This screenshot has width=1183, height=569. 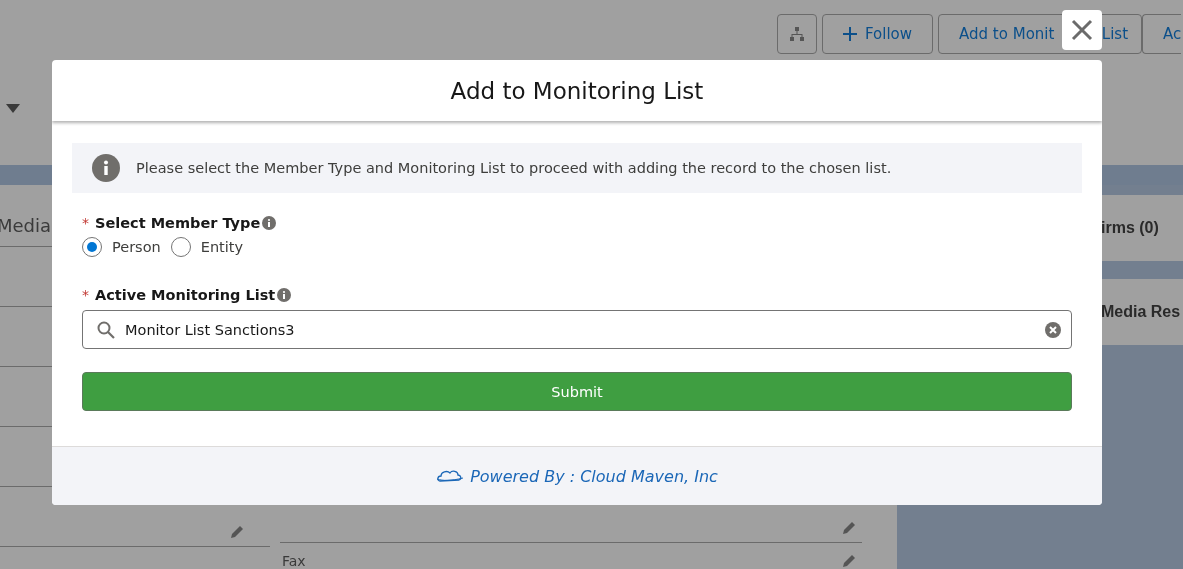 What do you see at coordinates (207, 247) in the screenshot?
I see `radio-option: Entity` at bounding box center [207, 247].